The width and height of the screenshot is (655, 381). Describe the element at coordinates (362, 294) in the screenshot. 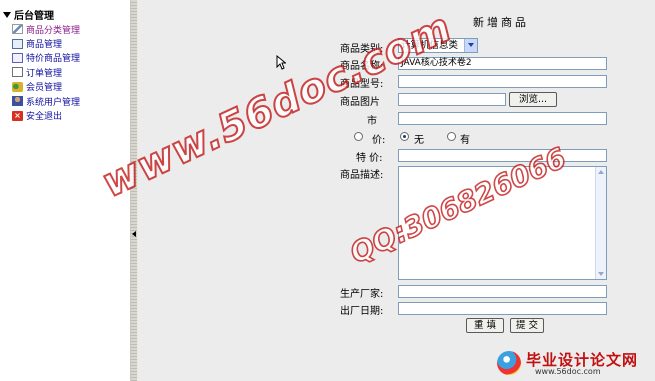

I see `manufacturer-label: 生产厂家:` at that location.